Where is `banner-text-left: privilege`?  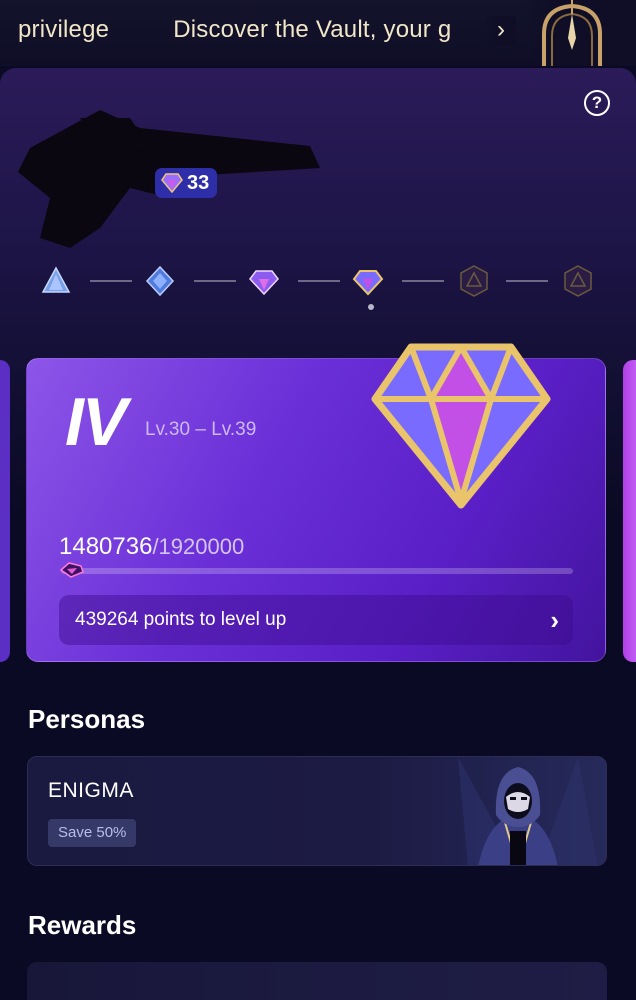 banner-text-left: privilege is located at coordinates (64, 29).